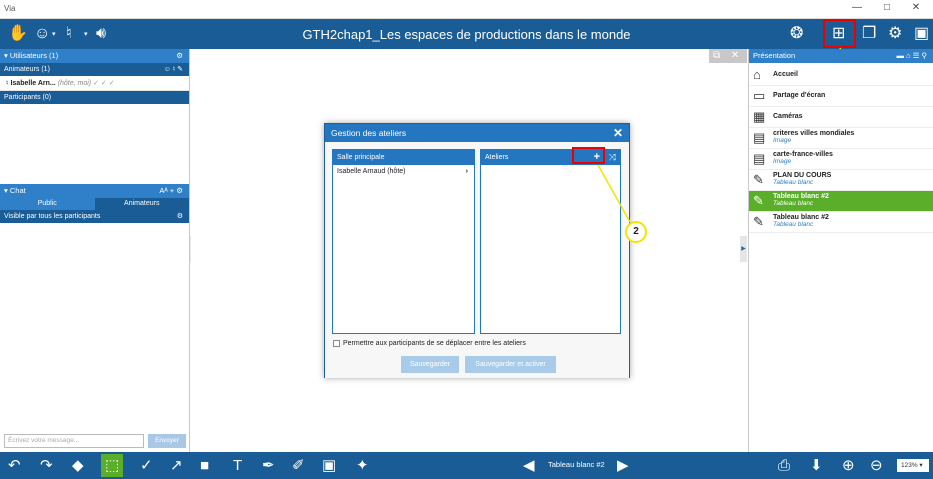 The width and height of the screenshot is (933, 479). Describe the element at coordinates (576, 464) in the screenshot. I see `current-page-label: Tableau blanc #2` at that location.